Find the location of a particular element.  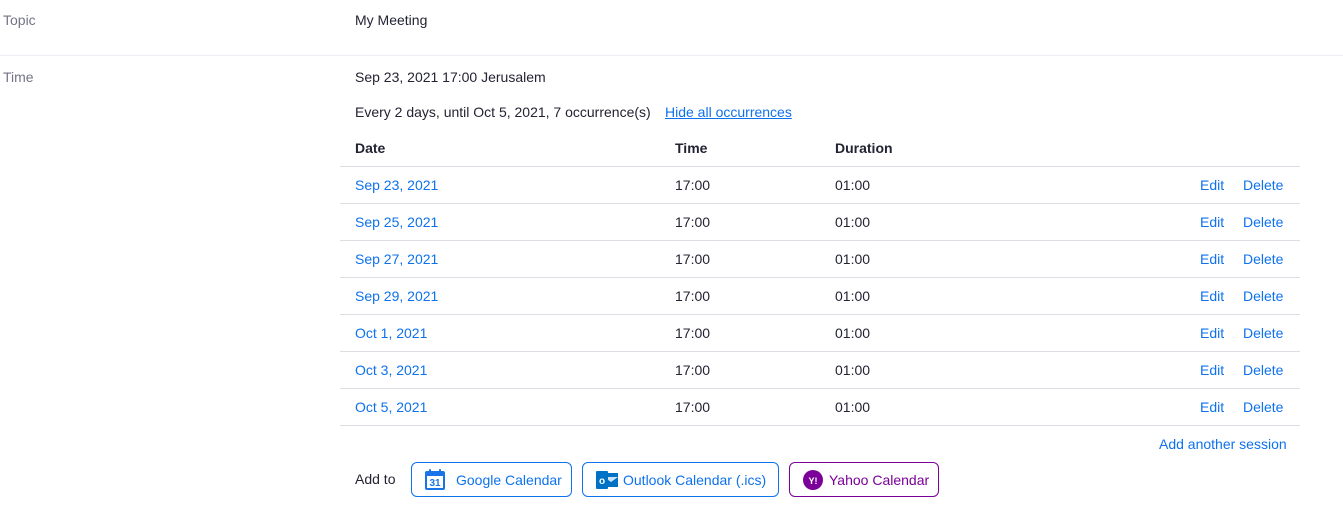

outlook-calendar-label: Outlook Calendar (.ics) is located at coordinates (695, 479).